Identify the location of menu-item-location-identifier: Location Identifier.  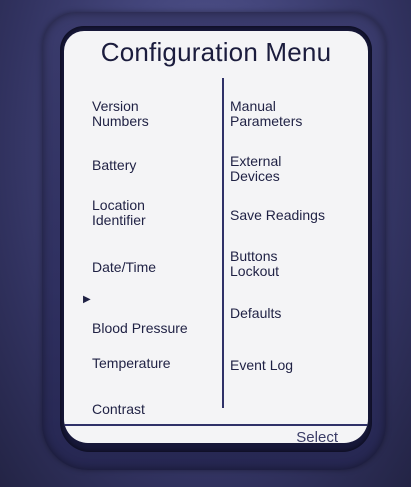
(119, 205).